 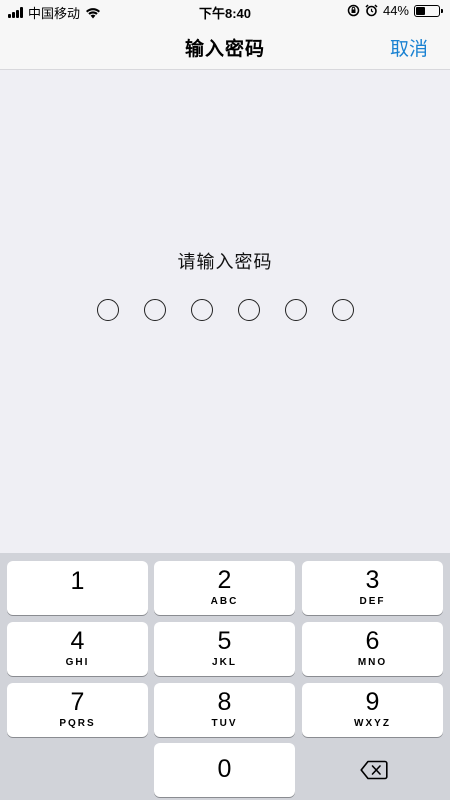 What do you see at coordinates (77, 662) in the screenshot?
I see `key-letters: GHI` at bounding box center [77, 662].